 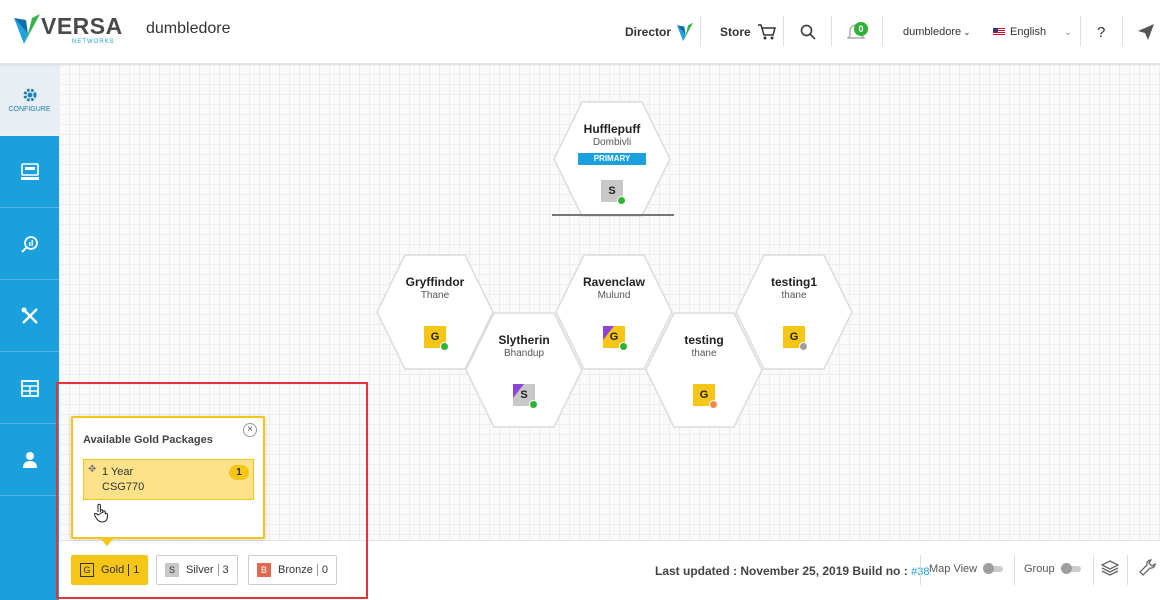 I want to click on sidebar-item-analytics, so click(x=29, y=244).